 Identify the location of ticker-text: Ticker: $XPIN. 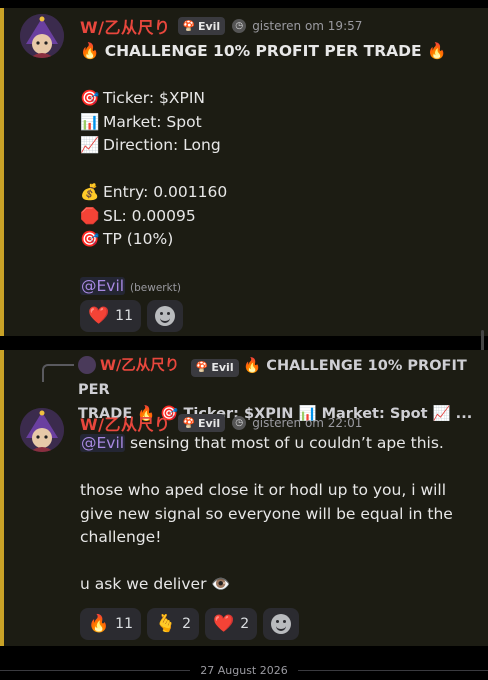
(154, 98).